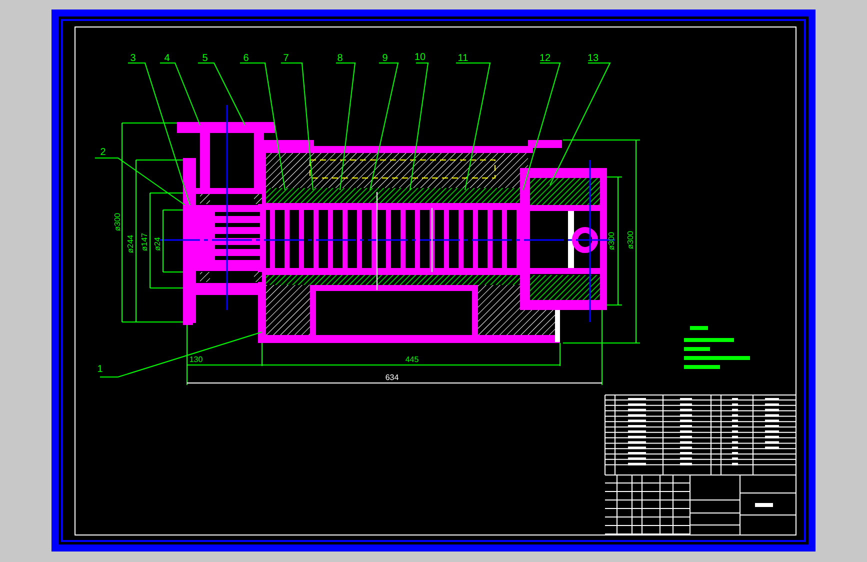 Image resolution: width=867 pixels, height=562 pixels. Describe the element at coordinates (100, 369) in the screenshot. I see `part-number: 1` at that location.